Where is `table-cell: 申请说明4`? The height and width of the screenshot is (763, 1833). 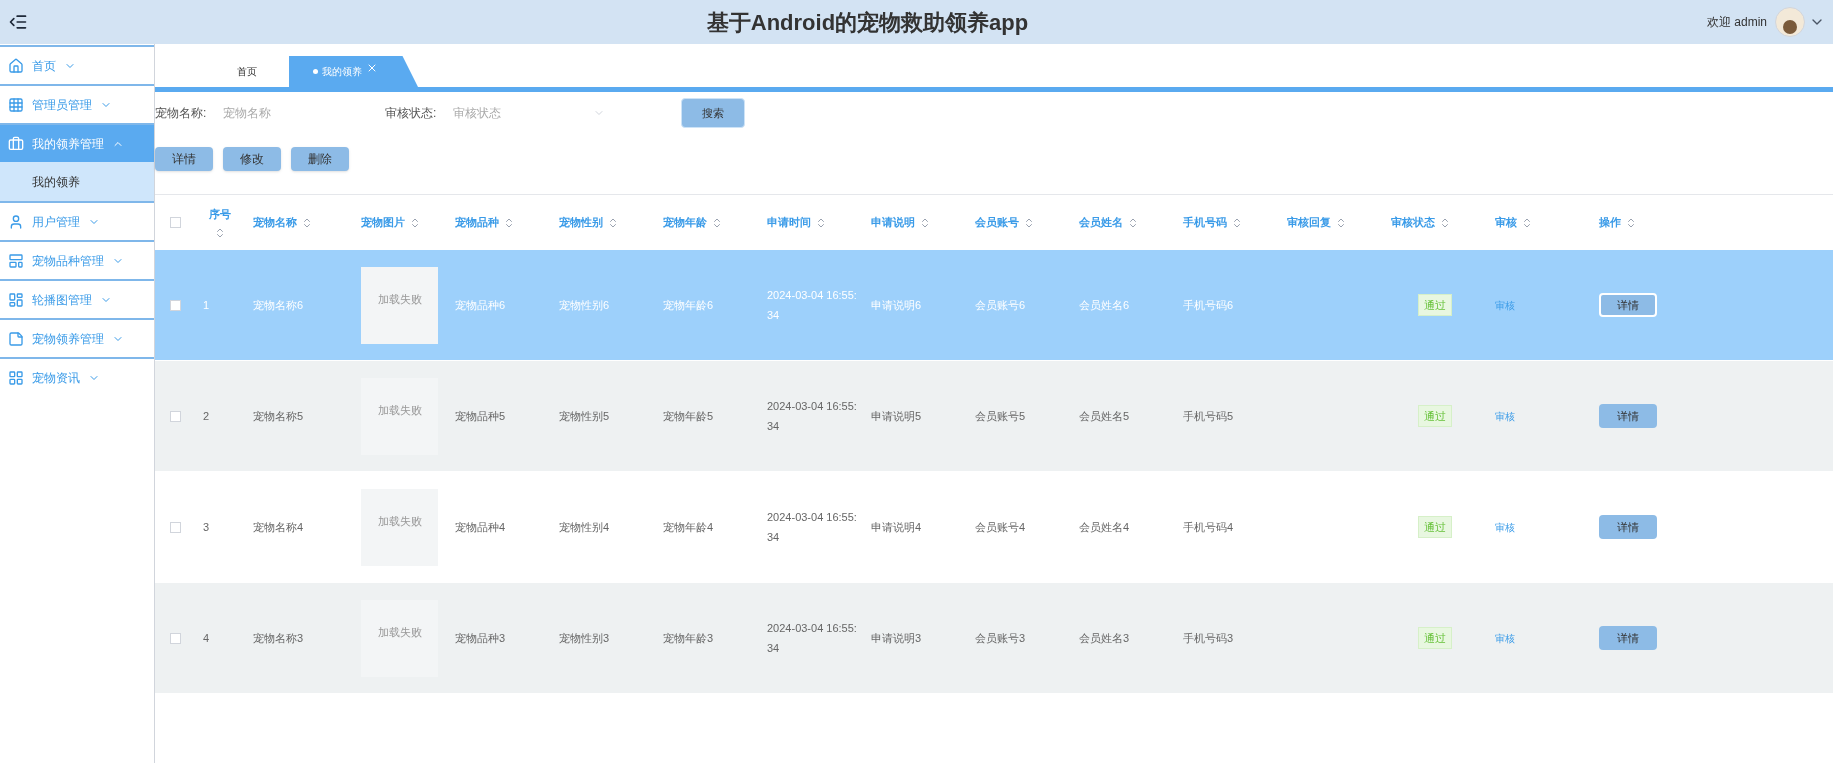 table-cell: 申请说明4 is located at coordinates (896, 527).